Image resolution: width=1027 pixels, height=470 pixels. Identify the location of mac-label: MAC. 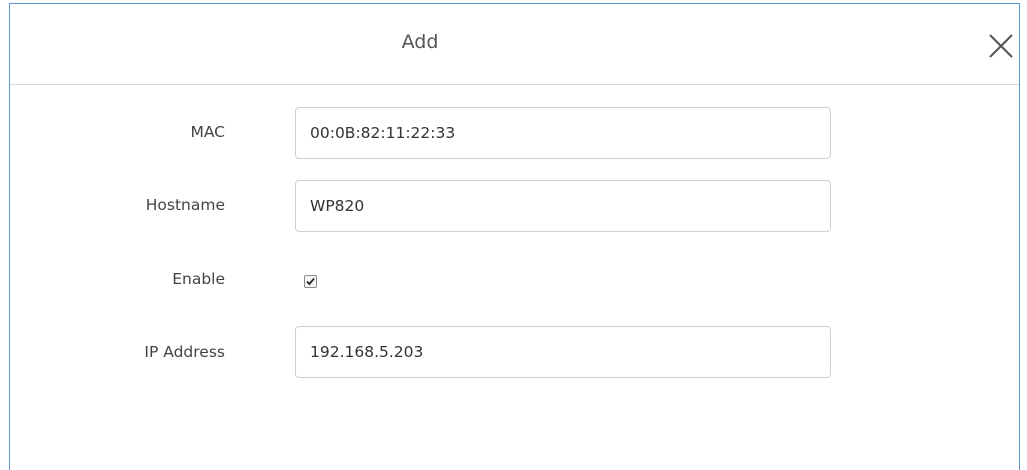
(207, 132).